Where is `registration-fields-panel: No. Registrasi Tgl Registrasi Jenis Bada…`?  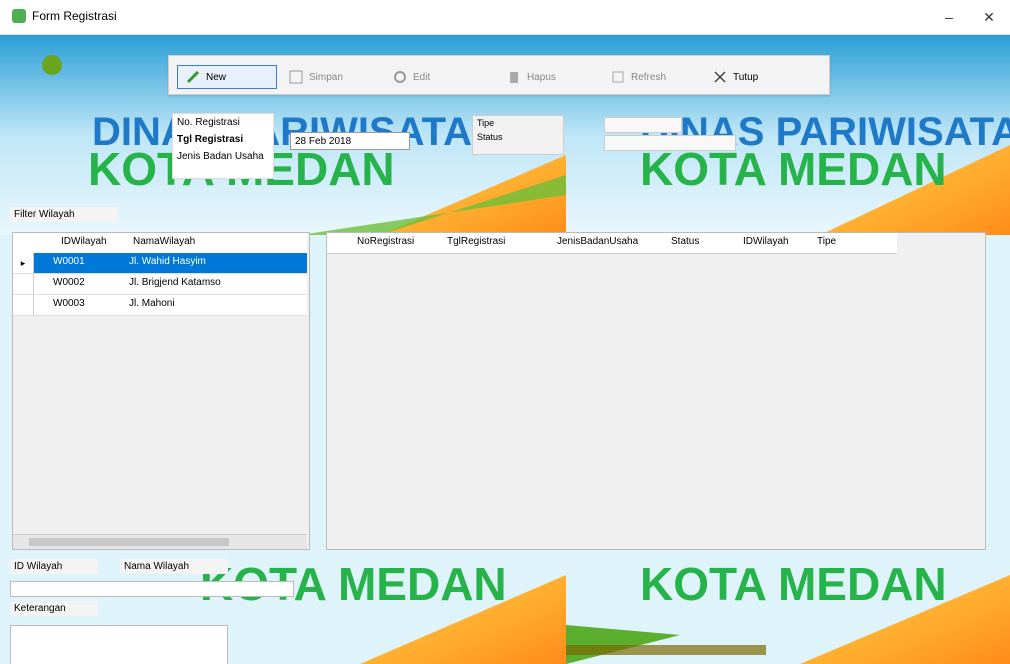
registration-fields-panel: No. Registrasi Tgl Registrasi Jenis Bada… is located at coordinates (223, 146).